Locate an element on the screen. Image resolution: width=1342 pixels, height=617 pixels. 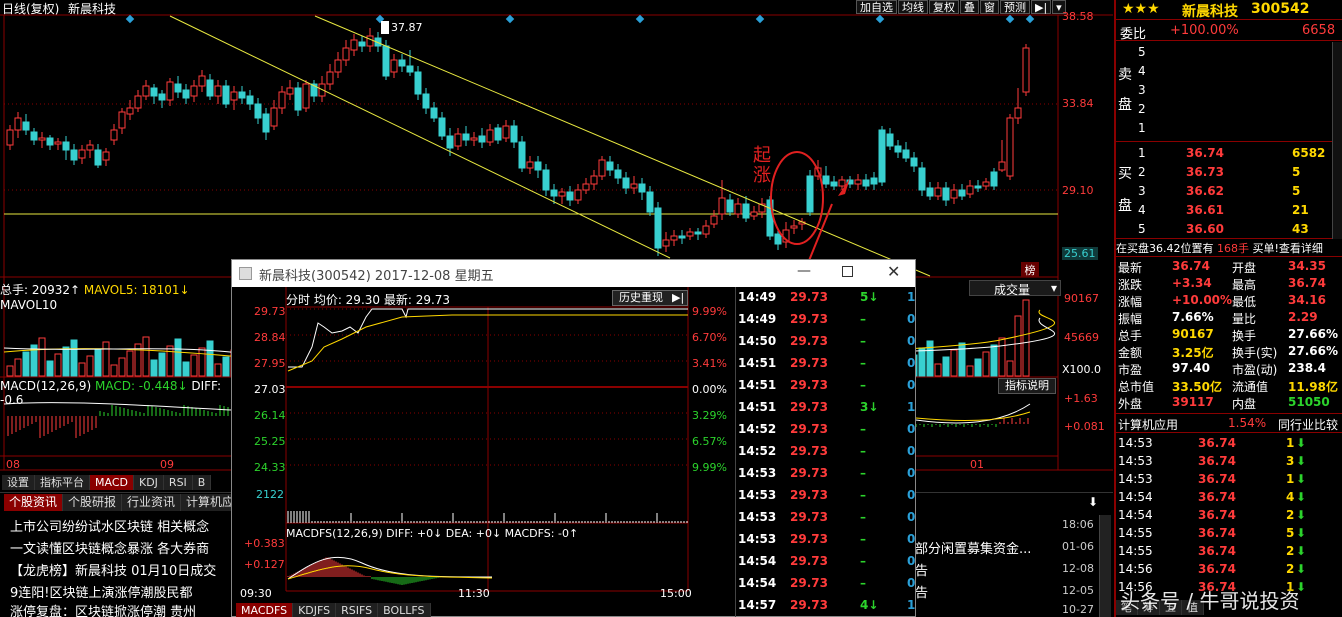
intraday-pct-label: 3.29% is located at coordinates (709, 415).